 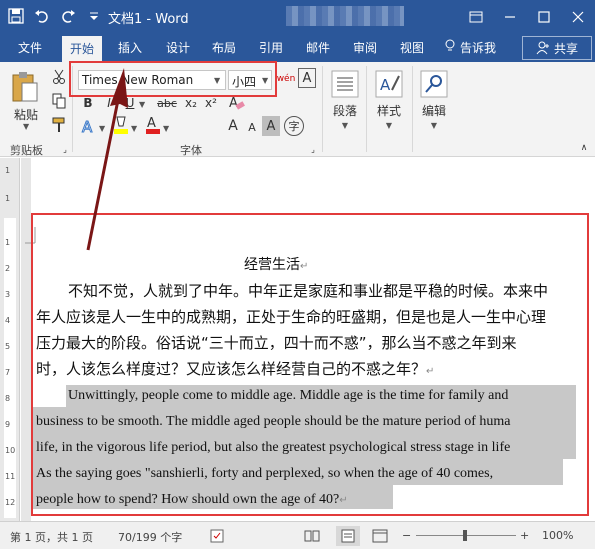 I want to click on grow-font-button: A, so click(x=233, y=126).